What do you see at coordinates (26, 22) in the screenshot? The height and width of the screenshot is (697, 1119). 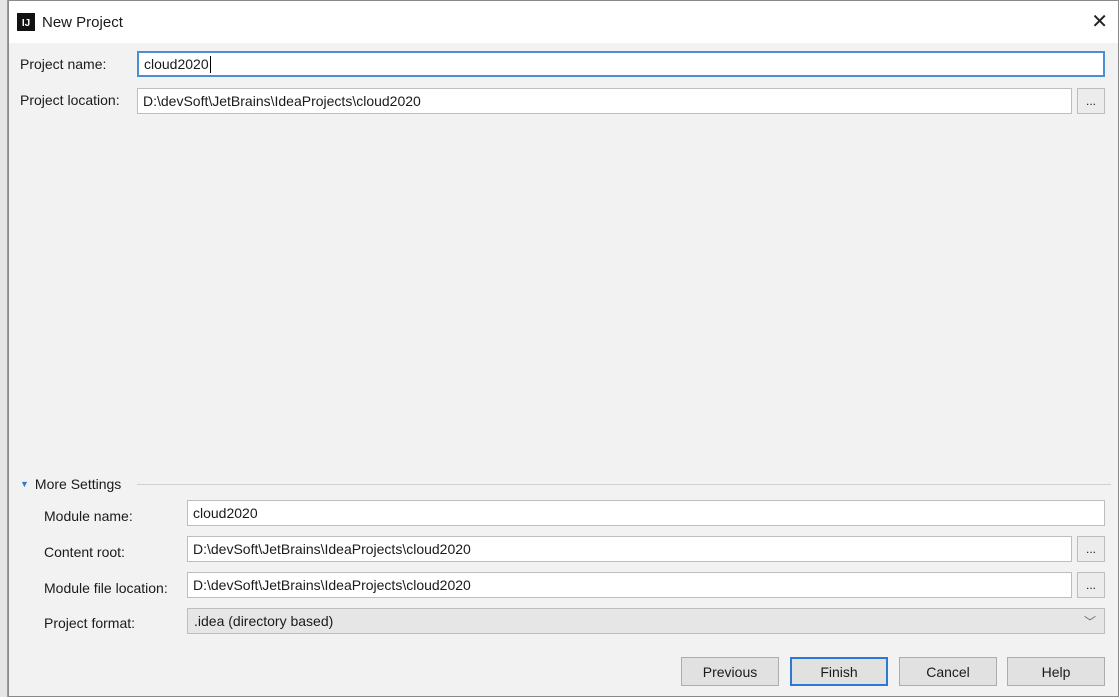 I see `intellij-logo-icon: IJ` at bounding box center [26, 22].